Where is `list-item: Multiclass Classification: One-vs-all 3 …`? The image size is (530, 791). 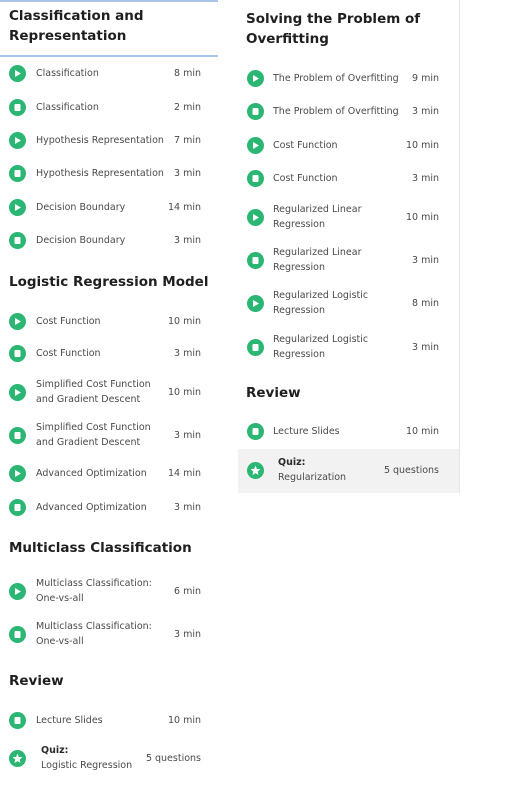 list-item: Multiclass Classification: One-vs-all 3 … is located at coordinates (109, 634).